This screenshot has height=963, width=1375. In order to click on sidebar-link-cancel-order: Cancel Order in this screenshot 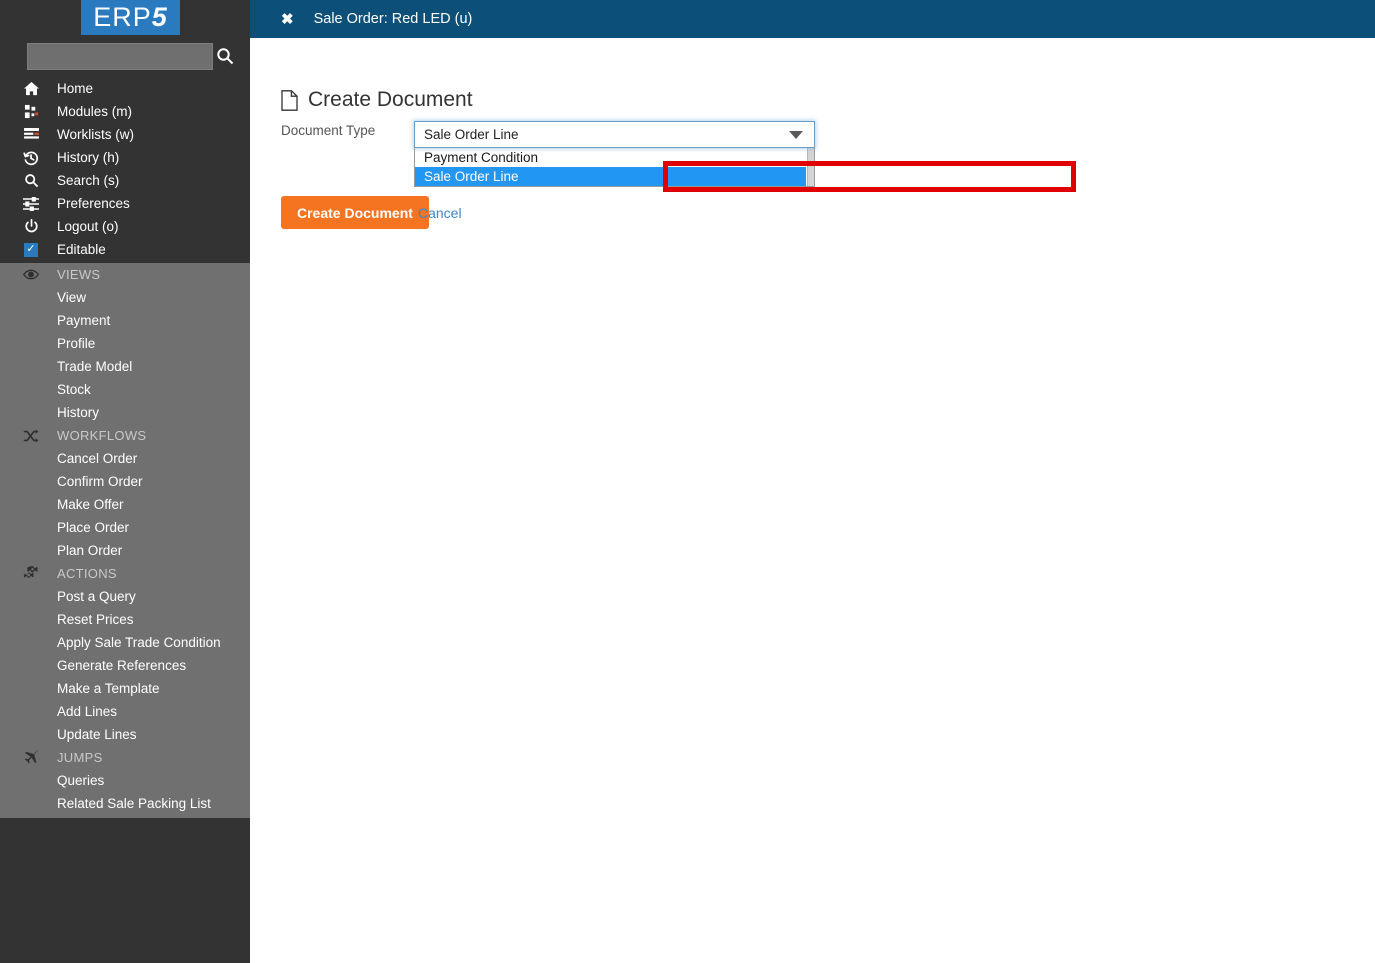, I will do `click(125, 458)`.